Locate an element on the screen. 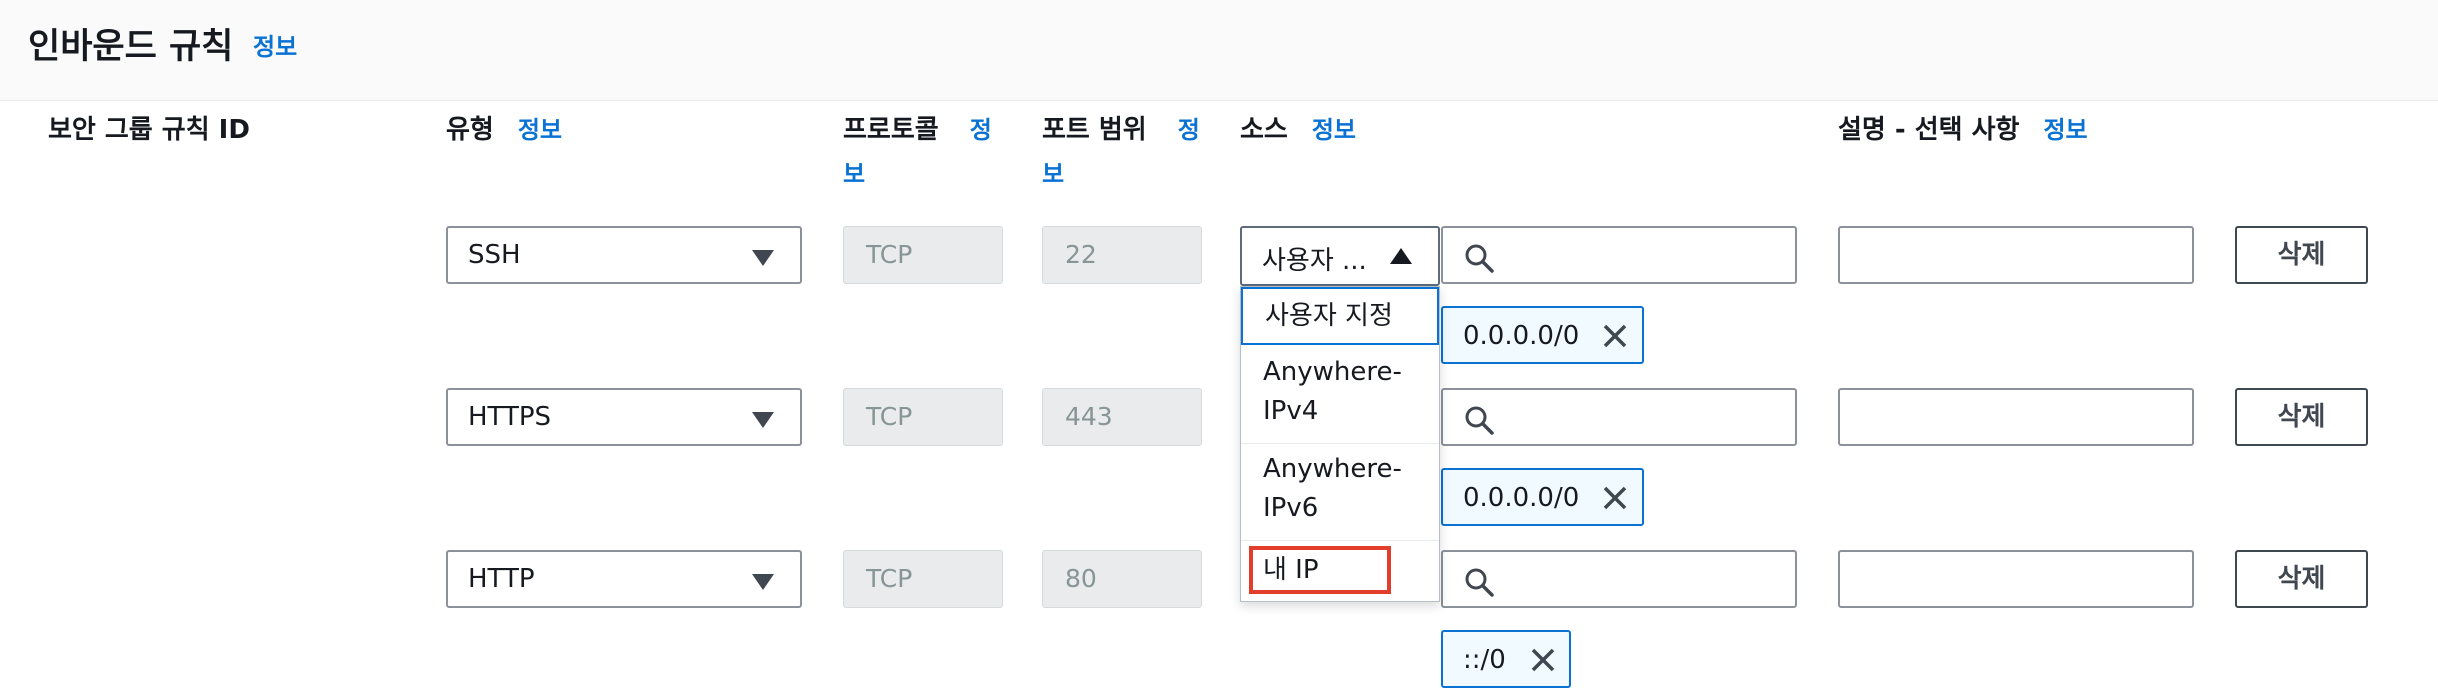  type-info-link: 정보 is located at coordinates (540, 130).